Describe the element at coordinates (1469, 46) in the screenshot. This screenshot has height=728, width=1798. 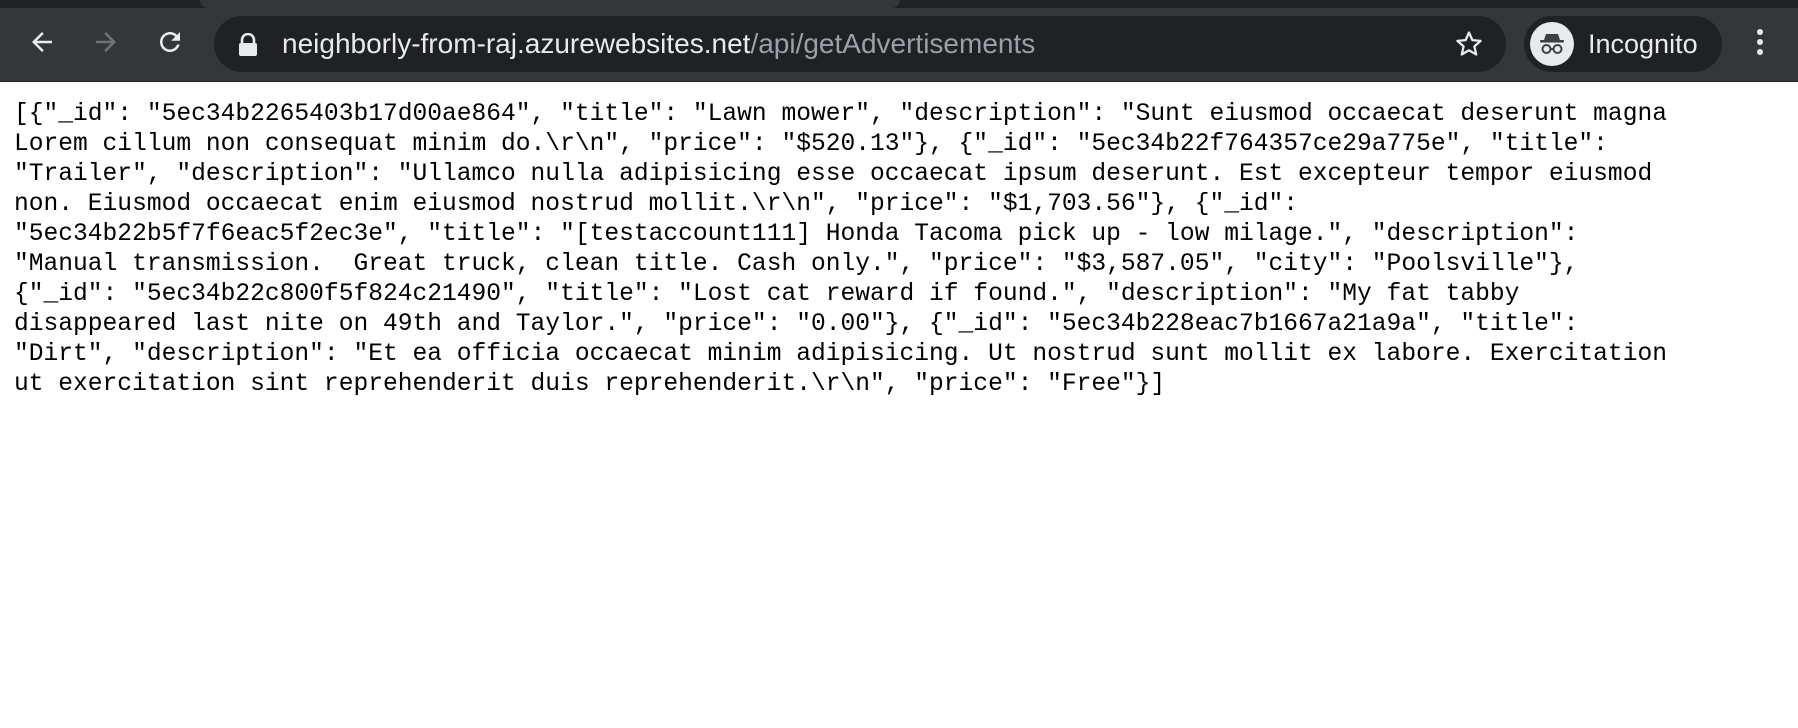
I see `star-icon` at that location.